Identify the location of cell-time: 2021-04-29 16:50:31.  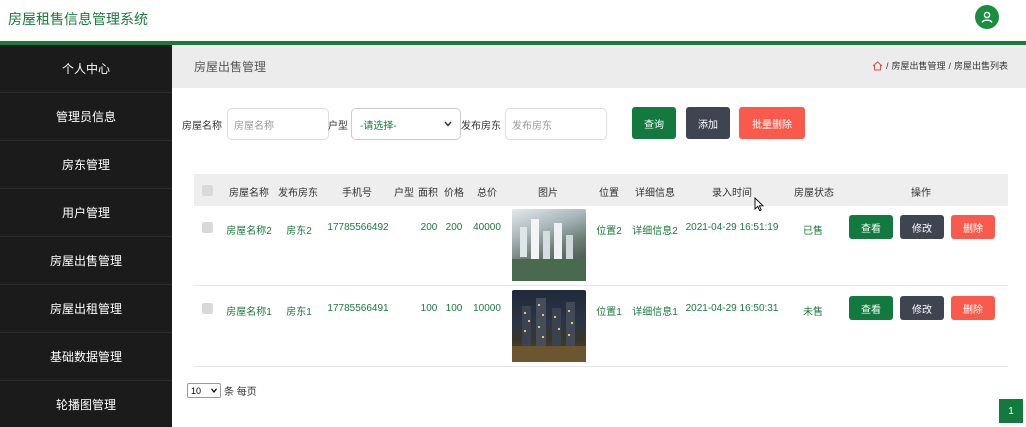
(732, 308).